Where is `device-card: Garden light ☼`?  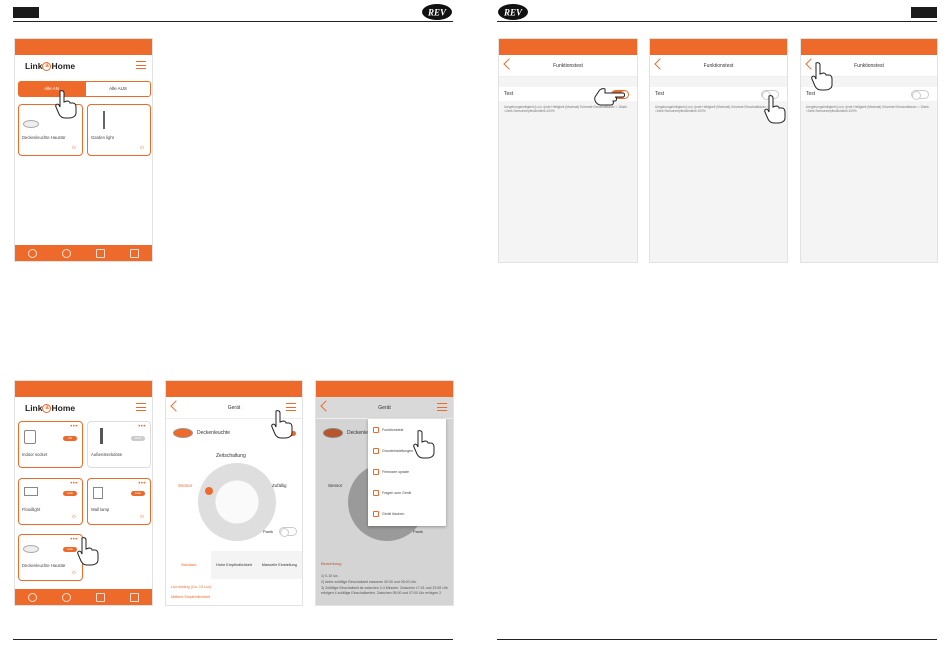 device-card: Garden light ☼ is located at coordinates (119, 130).